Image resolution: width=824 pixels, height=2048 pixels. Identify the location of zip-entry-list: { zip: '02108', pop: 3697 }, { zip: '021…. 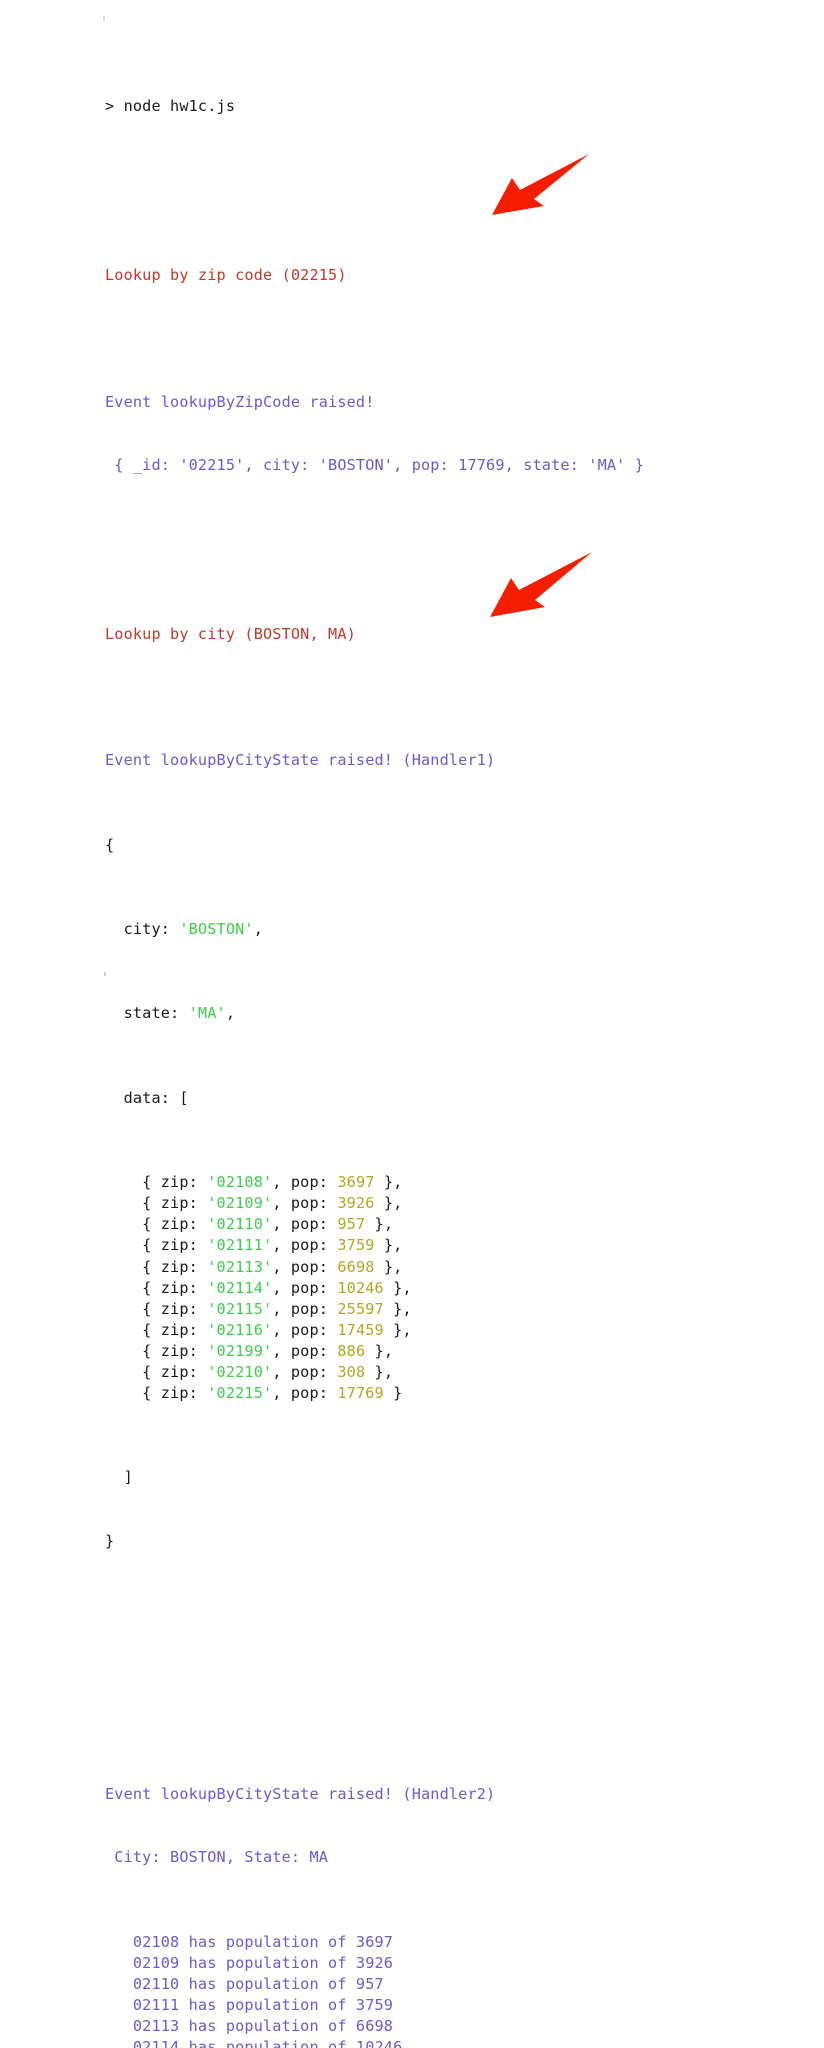
(455, 1288).